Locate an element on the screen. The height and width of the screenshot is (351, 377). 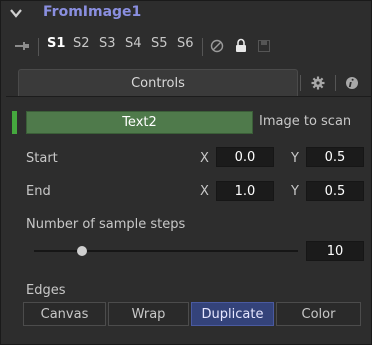
tab-info is located at coordinates (352, 82).